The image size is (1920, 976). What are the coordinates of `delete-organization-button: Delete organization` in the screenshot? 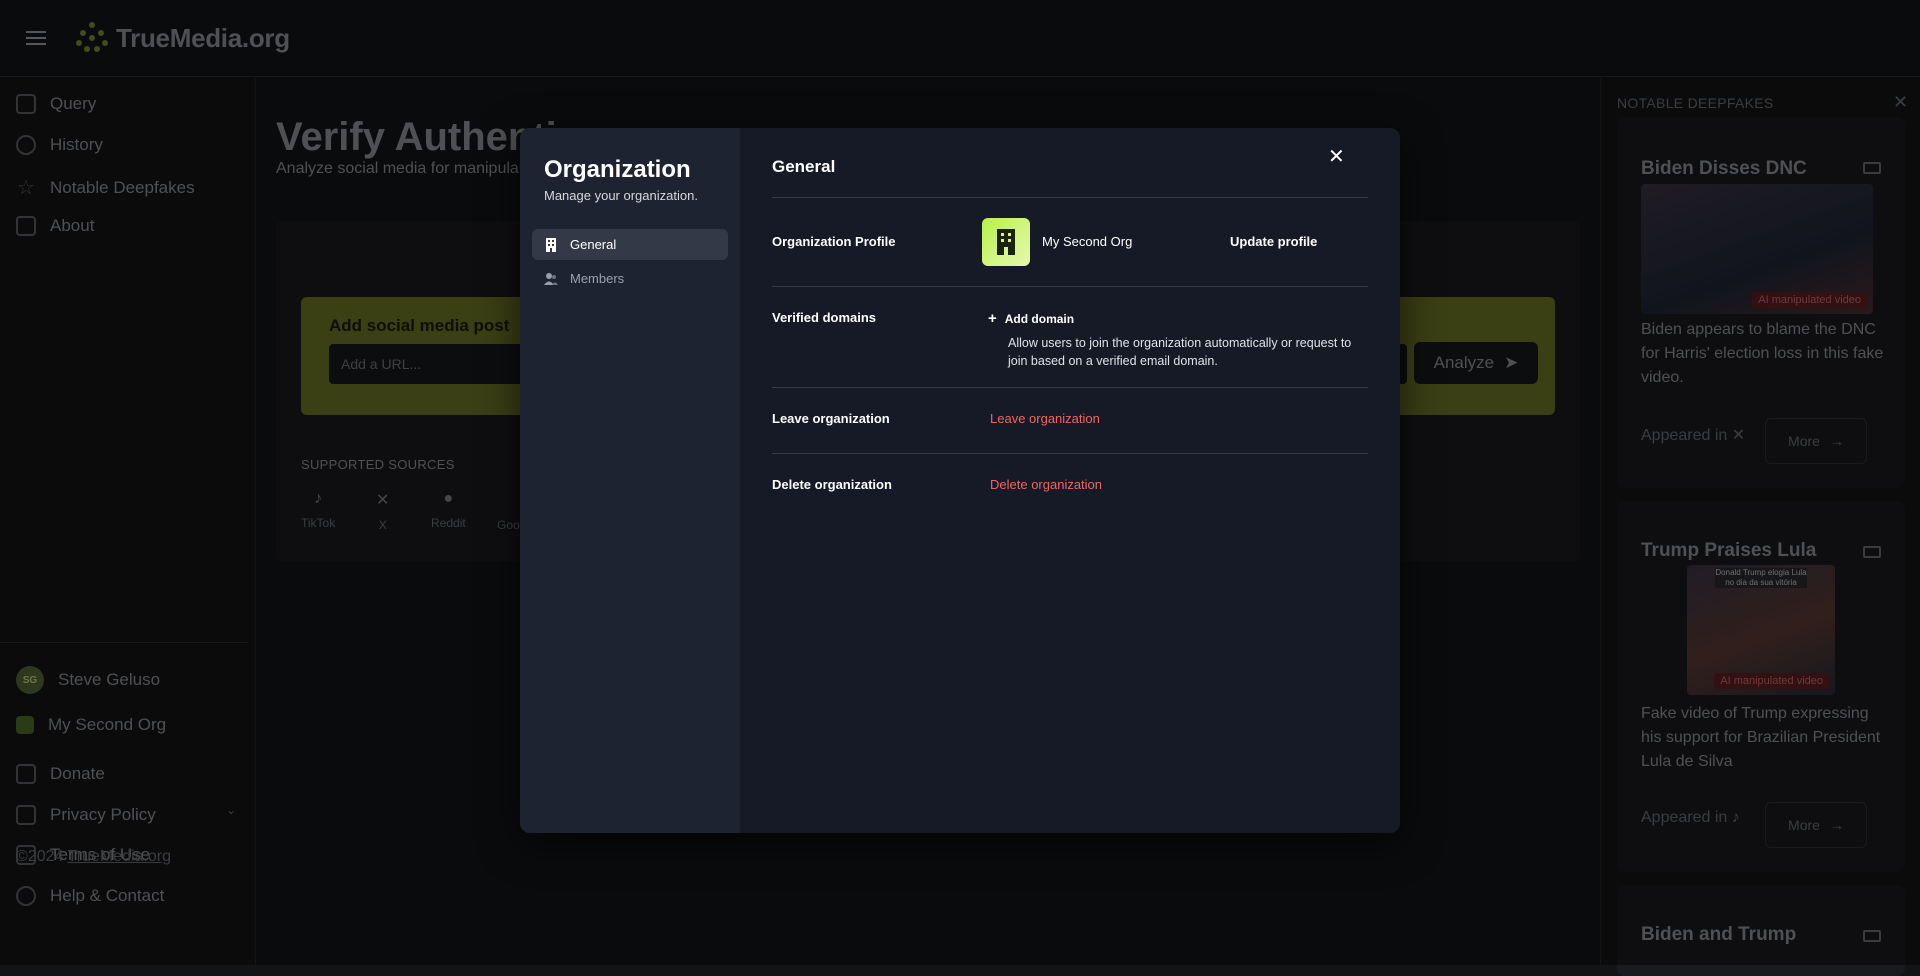 It's located at (1046, 484).